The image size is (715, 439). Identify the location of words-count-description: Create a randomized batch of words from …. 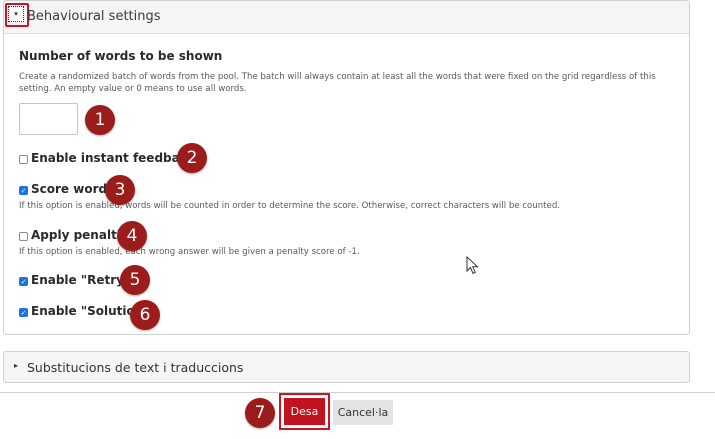
(351, 83).